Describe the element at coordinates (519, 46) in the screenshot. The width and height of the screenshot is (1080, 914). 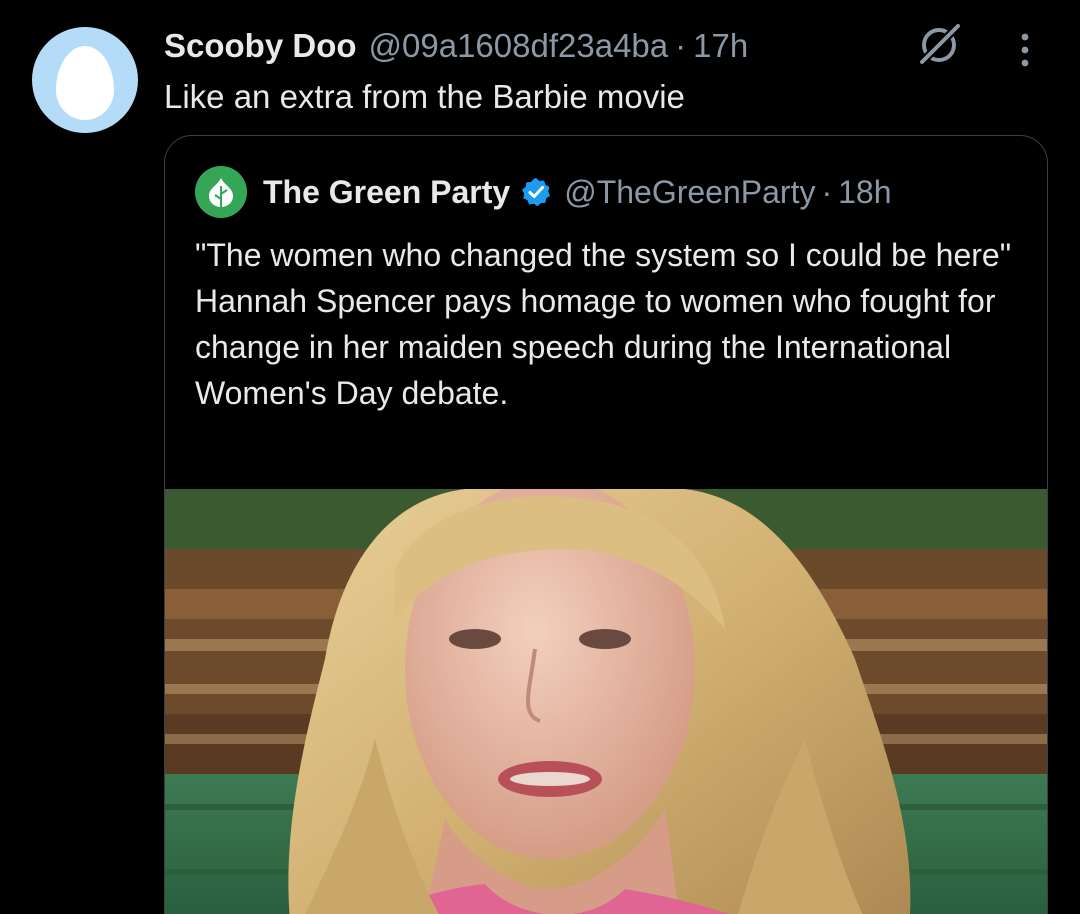
I see `author-handle: @09a1608df23a4ba` at that location.